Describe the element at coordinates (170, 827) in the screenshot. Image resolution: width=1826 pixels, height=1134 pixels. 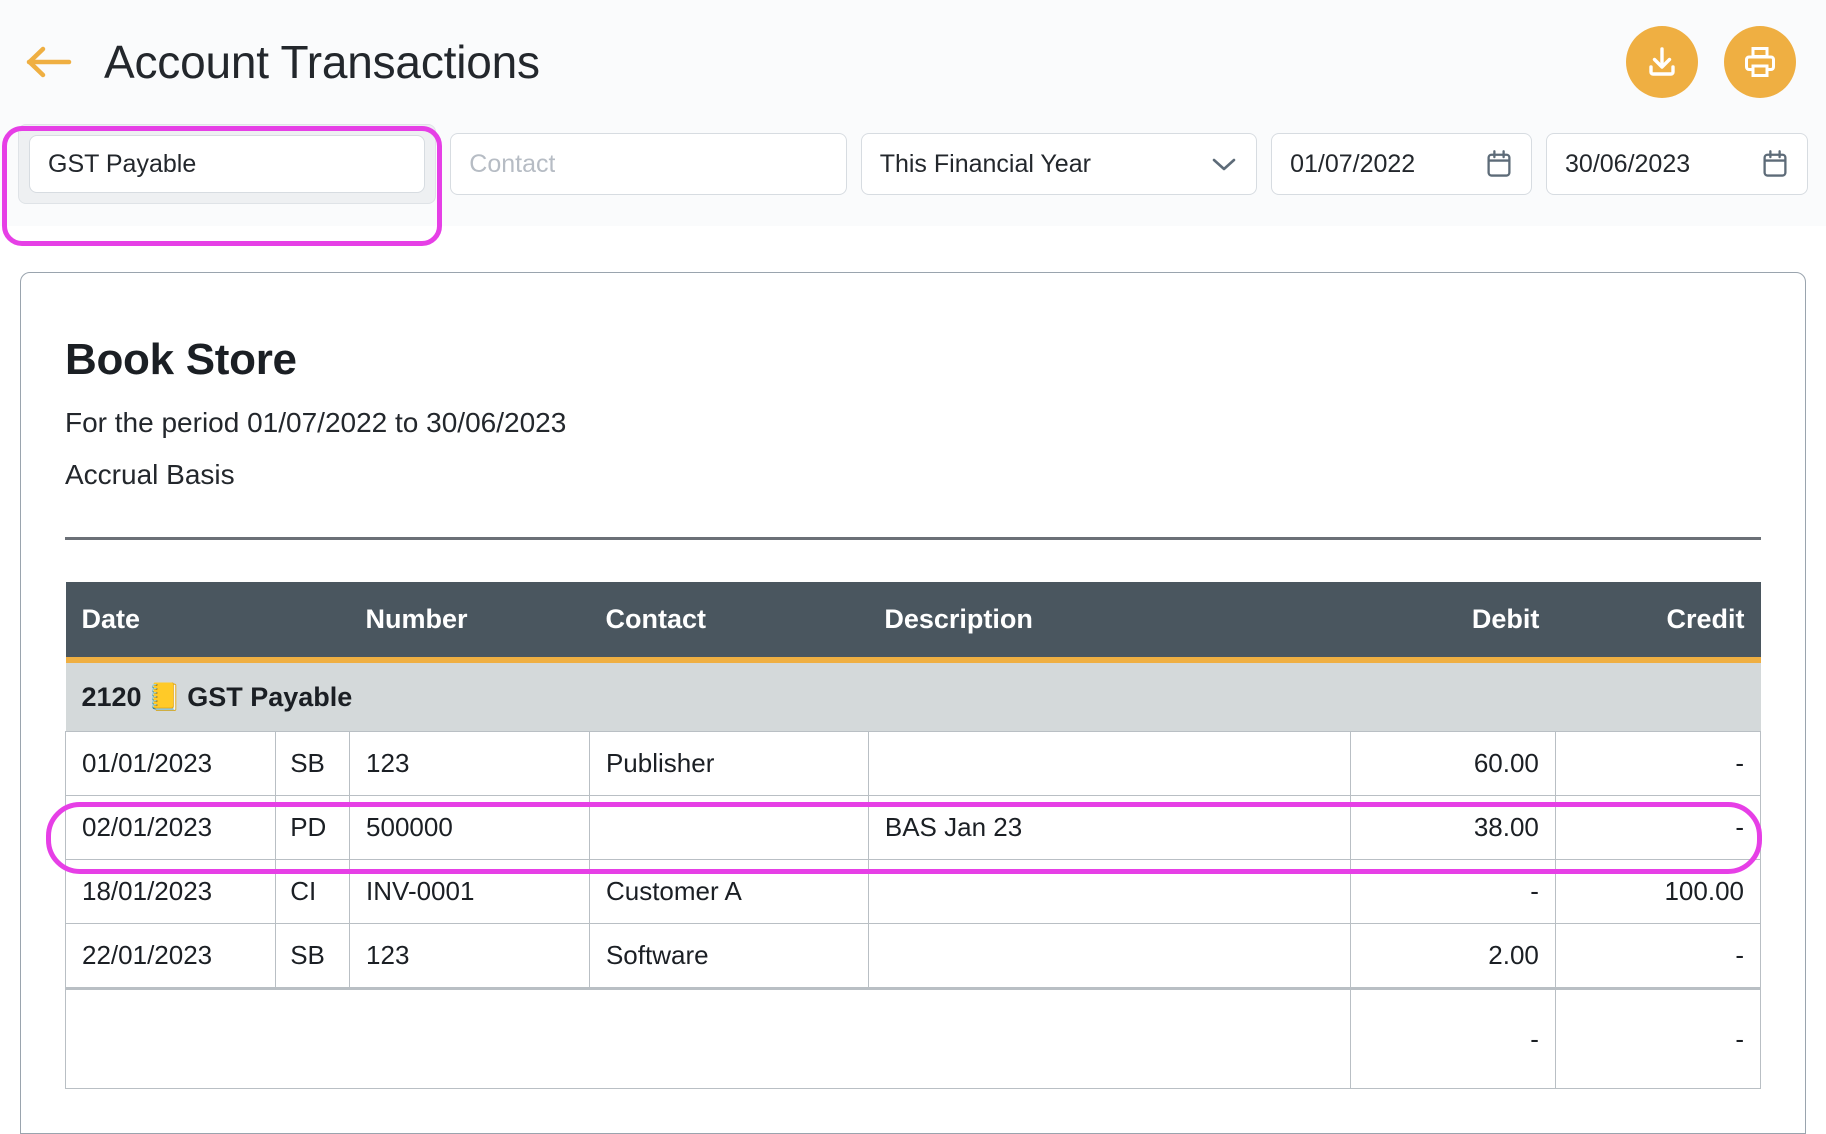
I see `cell-date: 02/01/2023` at that location.